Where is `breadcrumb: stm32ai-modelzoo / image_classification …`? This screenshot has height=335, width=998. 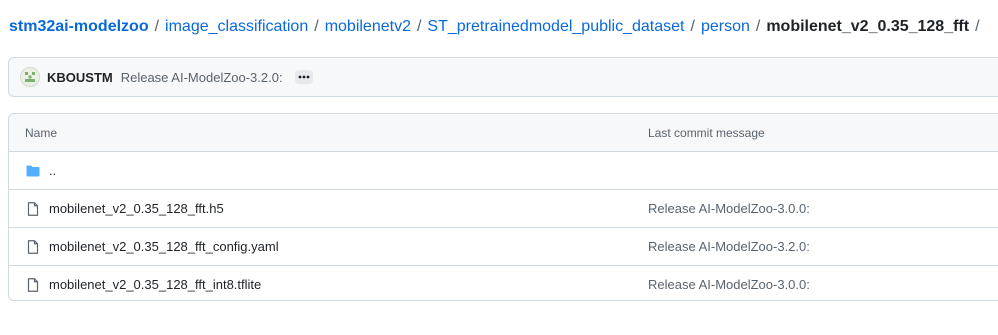
breadcrumb: stm32ai-modelzoo / image_classification … is located at coordinates (503, 27).